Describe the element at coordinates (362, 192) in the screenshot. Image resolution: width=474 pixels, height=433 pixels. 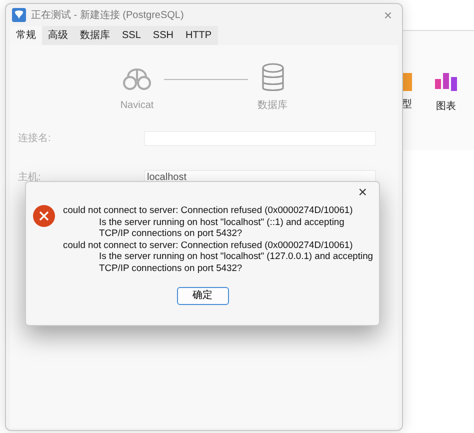
I see `close-button: ×` at that location.